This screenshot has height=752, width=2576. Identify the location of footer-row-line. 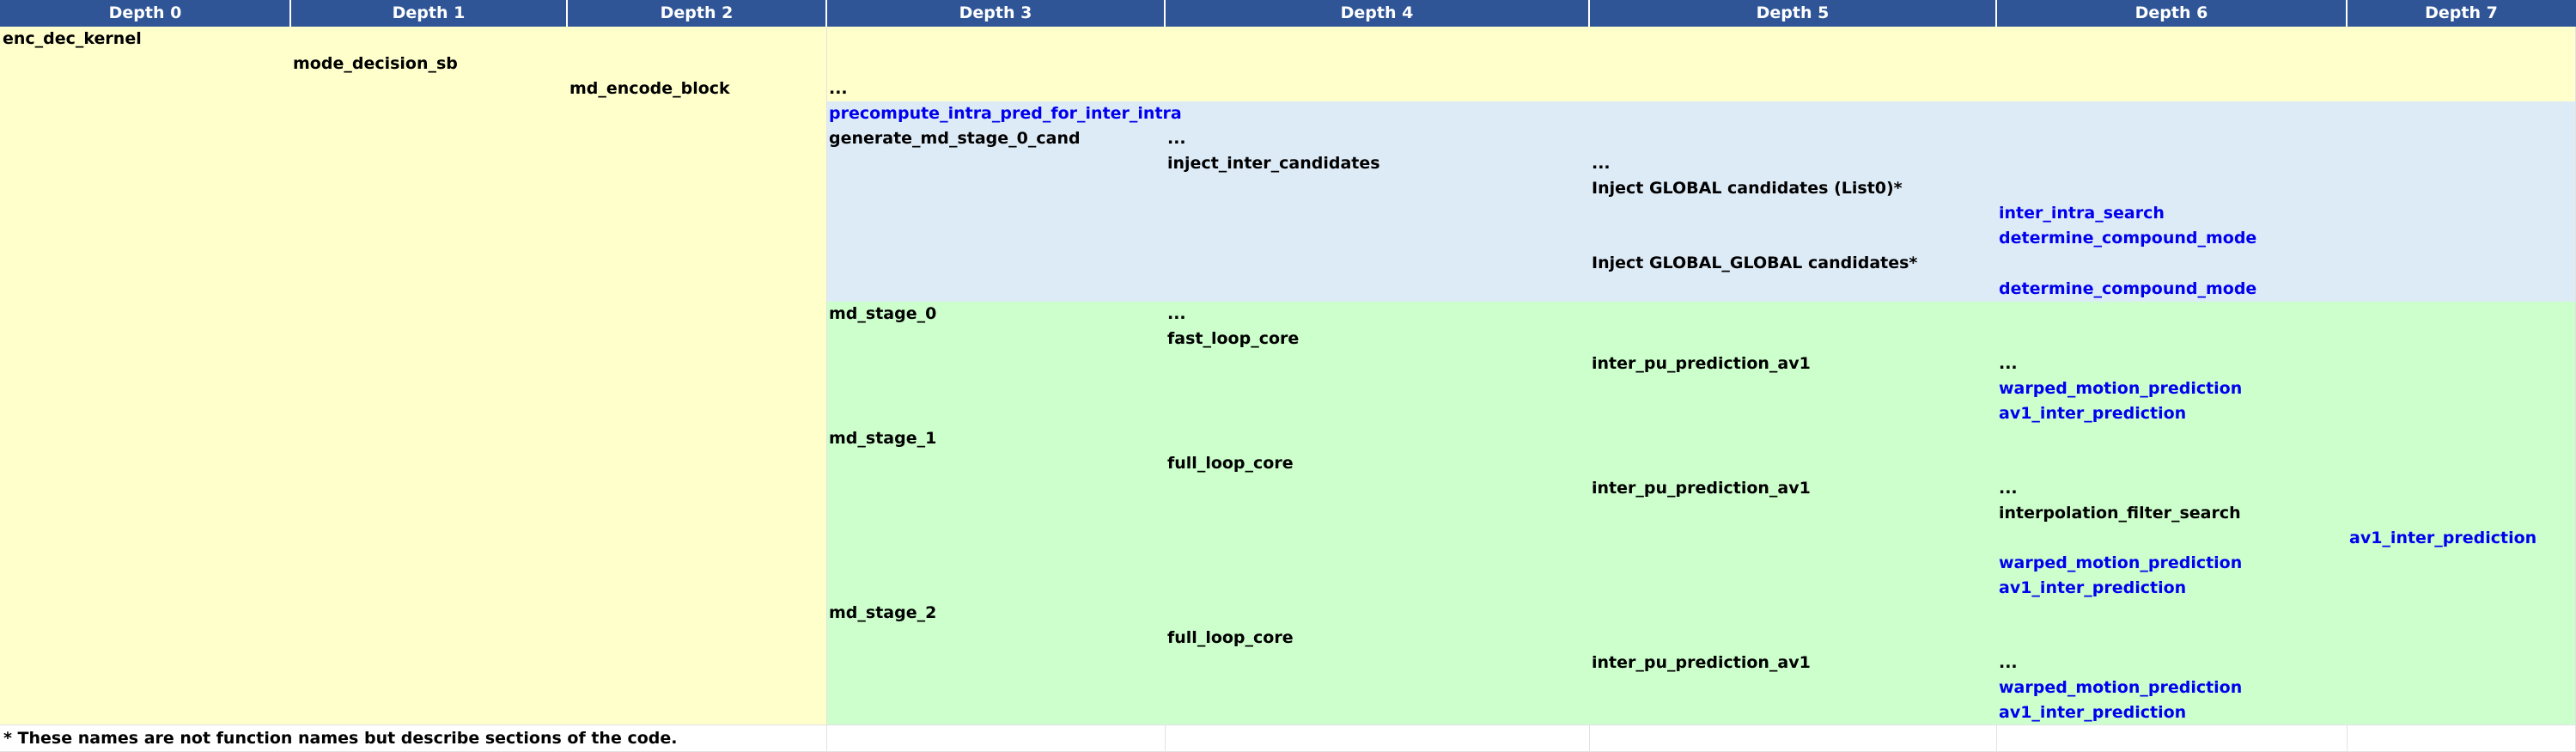
(1288, 724).